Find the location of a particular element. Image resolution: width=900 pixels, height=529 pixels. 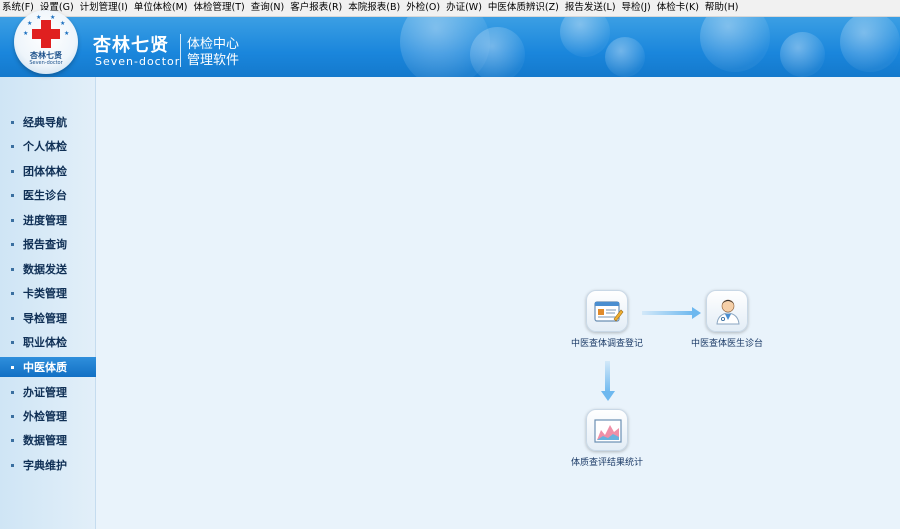

survey-form-icon is located at coordinates (607, 311).